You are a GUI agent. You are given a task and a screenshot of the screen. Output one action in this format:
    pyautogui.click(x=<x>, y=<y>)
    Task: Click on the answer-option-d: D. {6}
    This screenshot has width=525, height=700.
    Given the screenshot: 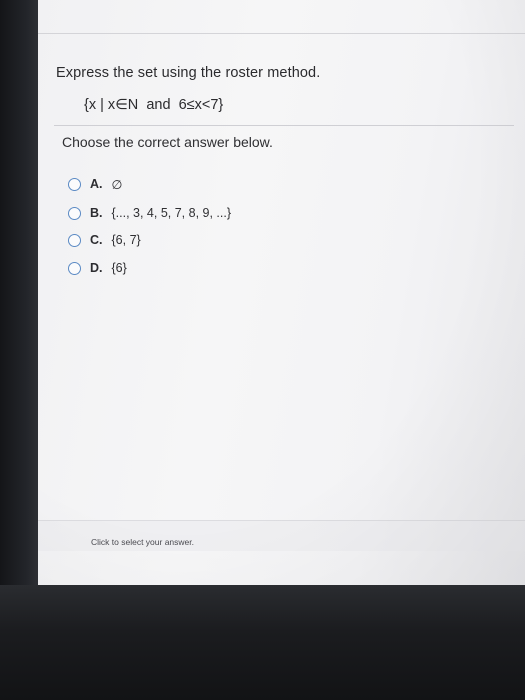 What is the action you would take?
    pyautogui.click(x=97, y=268)
    